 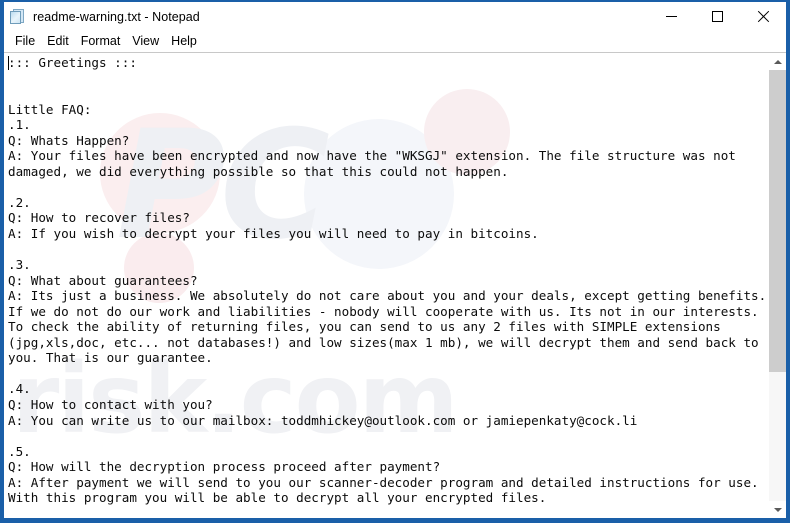 I want to click on menu-item-help: Help, so click(x=185, y=41).